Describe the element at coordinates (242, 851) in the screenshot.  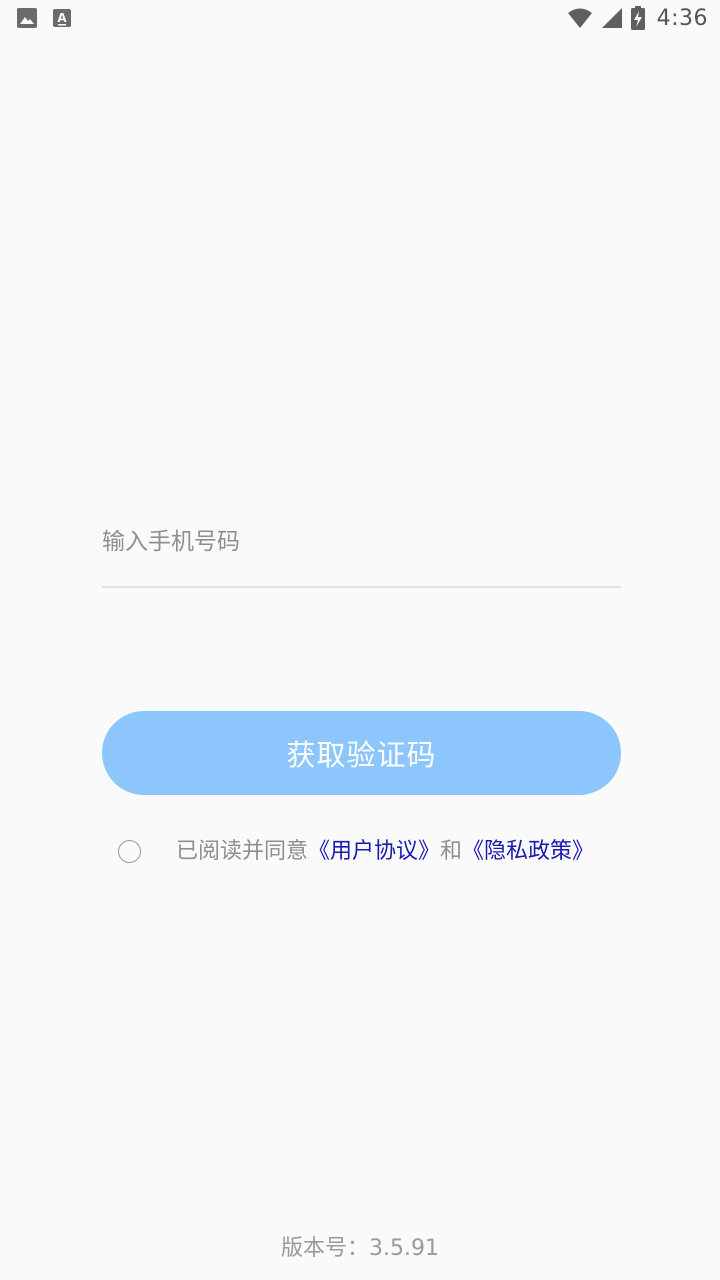
I see `agreement-prefix: 已阅读并同意` at that location.